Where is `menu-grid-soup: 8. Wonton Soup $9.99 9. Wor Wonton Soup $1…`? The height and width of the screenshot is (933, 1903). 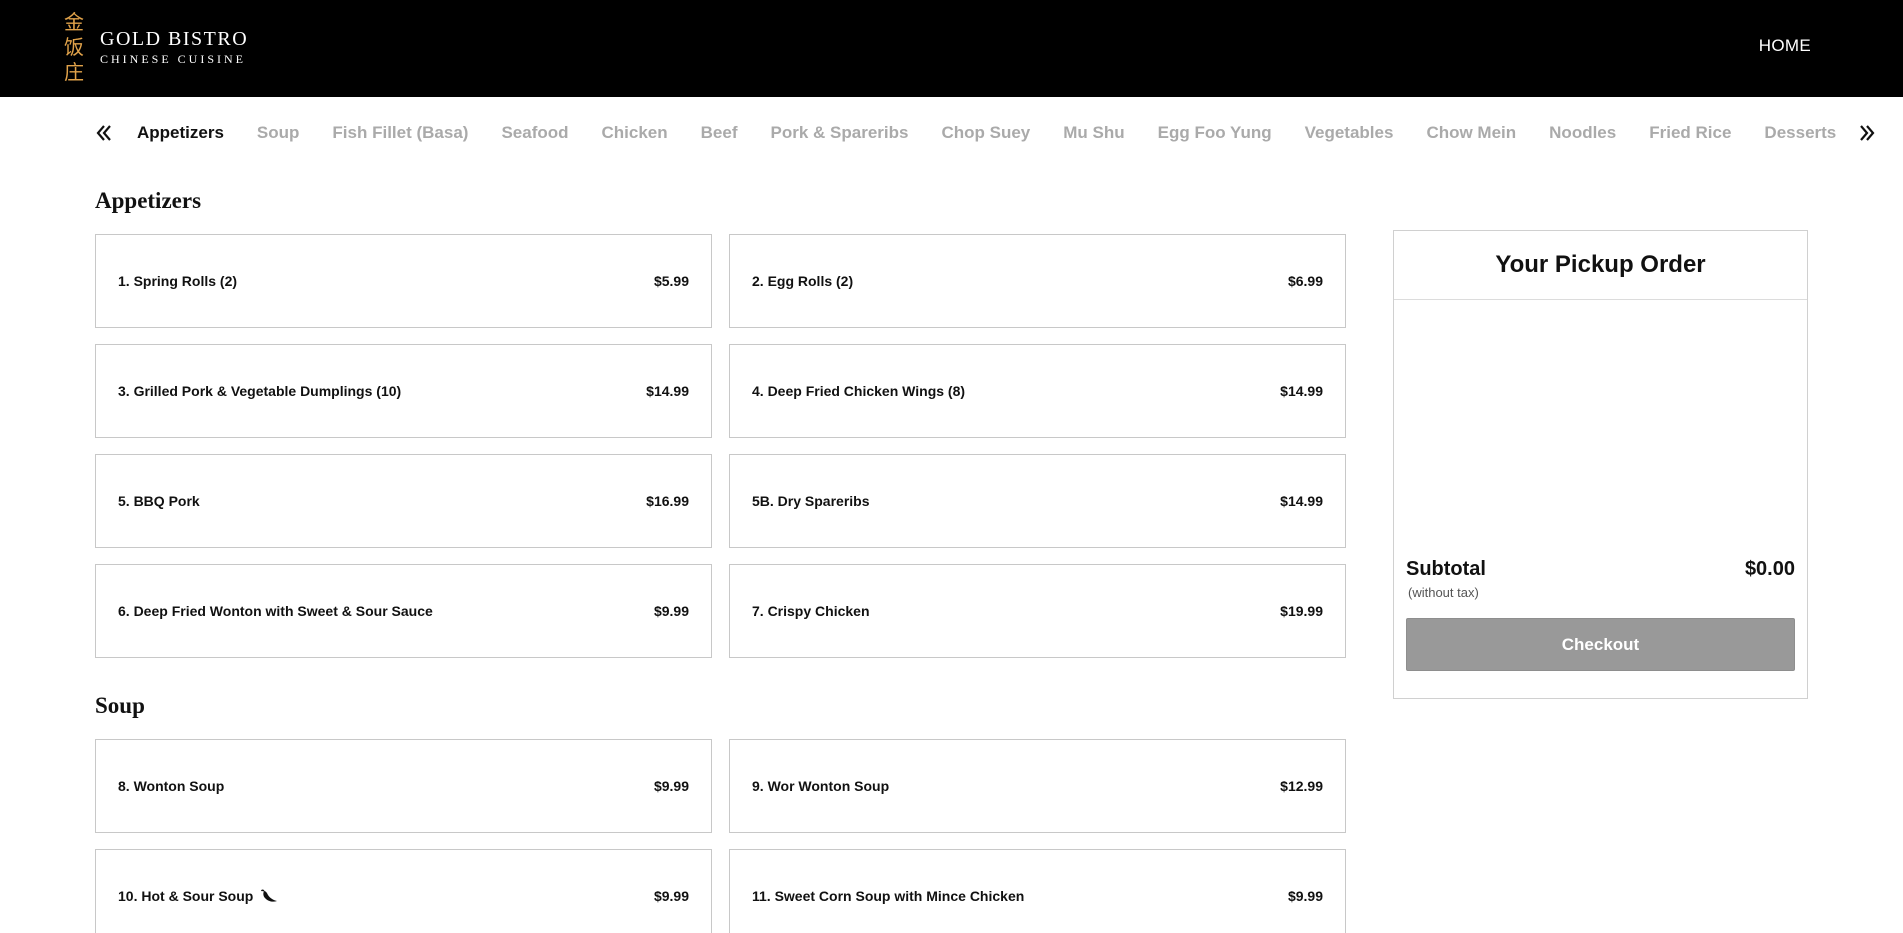 menu-grid-soup: 8. Wonton Soup $9.99 9. Wor Wonton Soup $1… is located at coordinates (720, 836).